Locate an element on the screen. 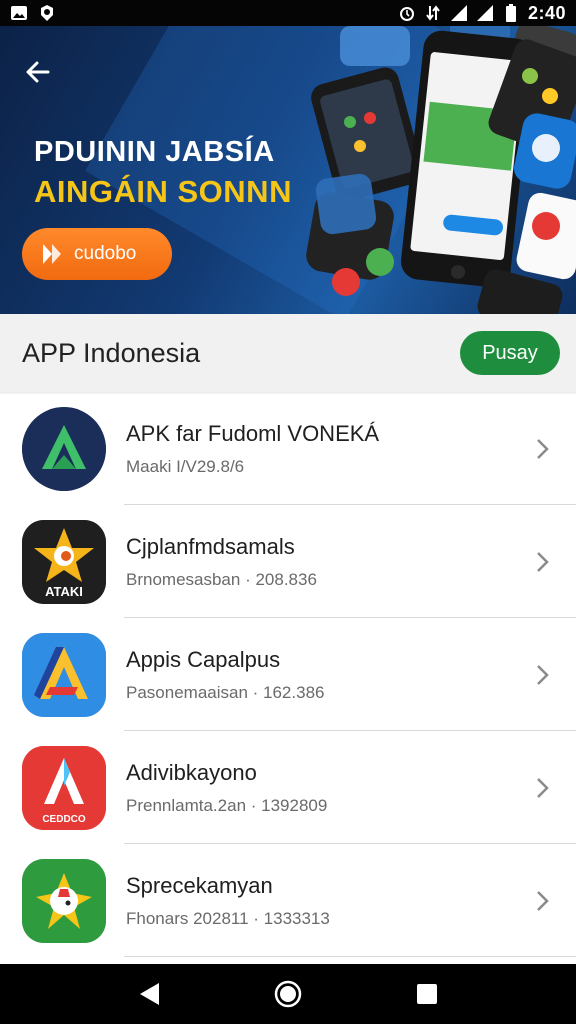 The height and width of the screenshot is (1024, 576). system-nav-bar is located at coordinates (288, 994).